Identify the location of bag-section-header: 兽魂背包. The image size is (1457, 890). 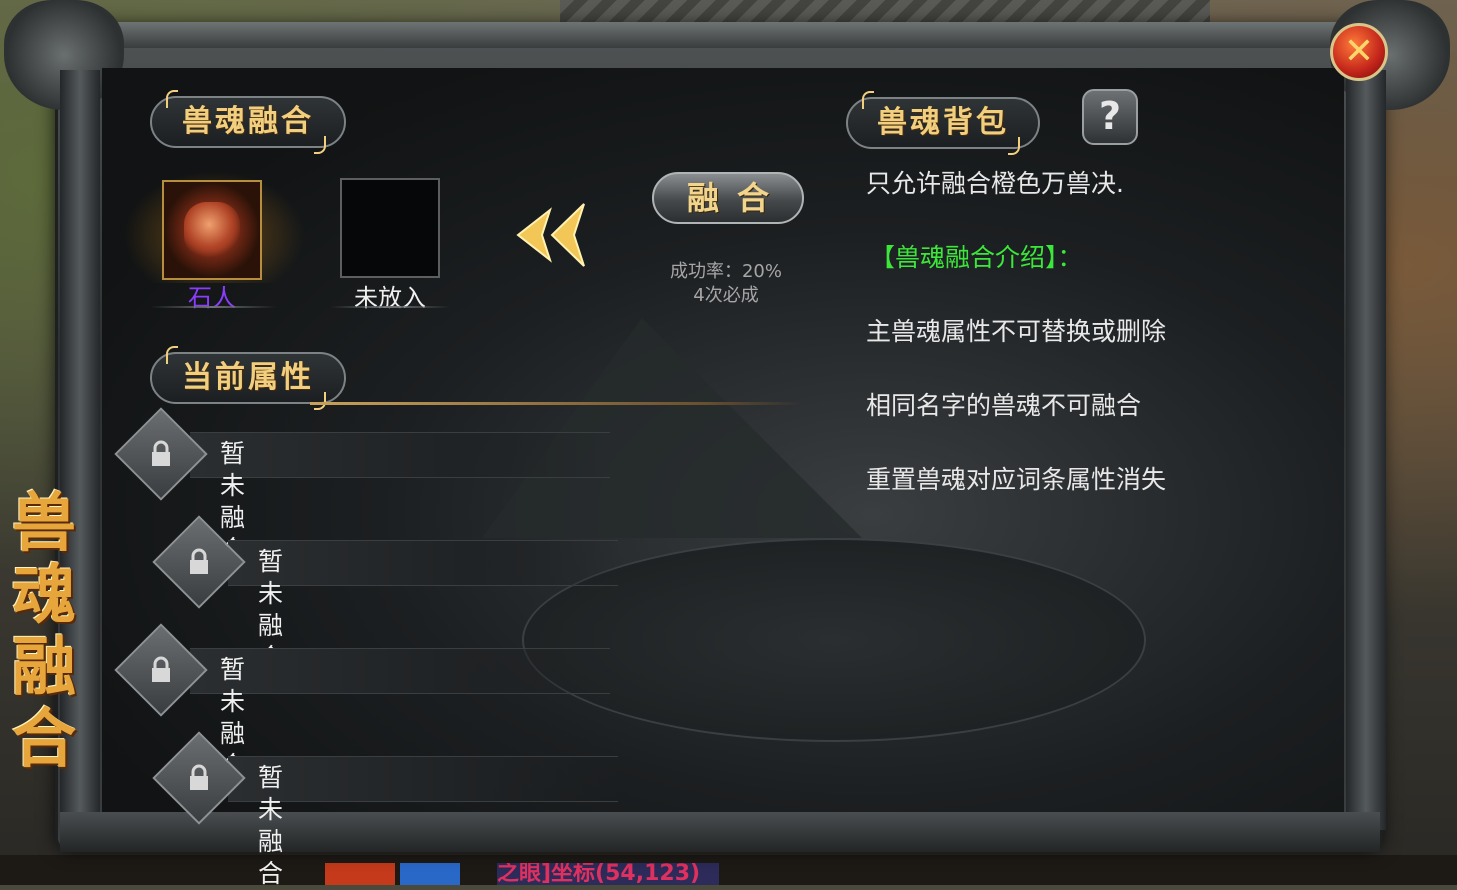
(943, 123).